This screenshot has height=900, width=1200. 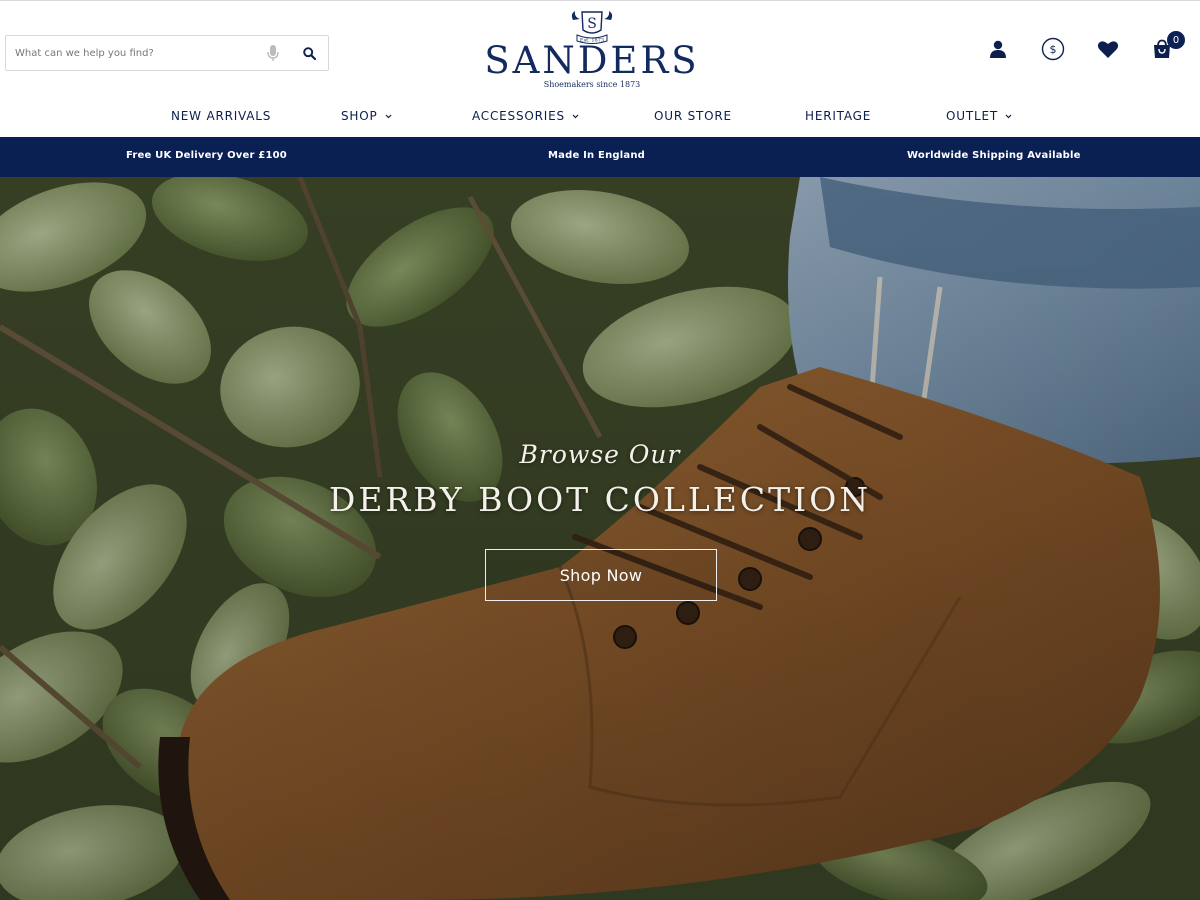 I want to click on nav-new-arrivals: NEW ARRIVALS, so click(x=221, y=116).